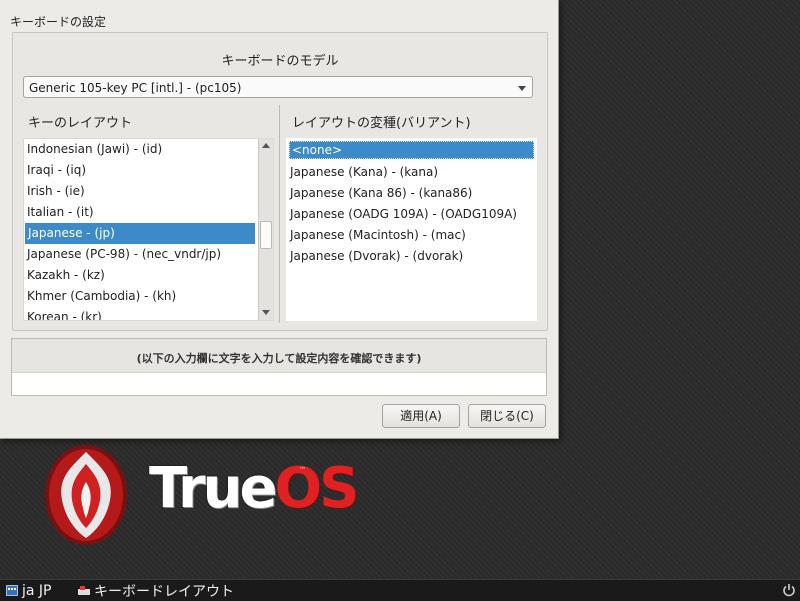 The width and height of the screenshot is (800, 601). I want to click on model-section-title: キーボードのモデル, so click(280, 61).